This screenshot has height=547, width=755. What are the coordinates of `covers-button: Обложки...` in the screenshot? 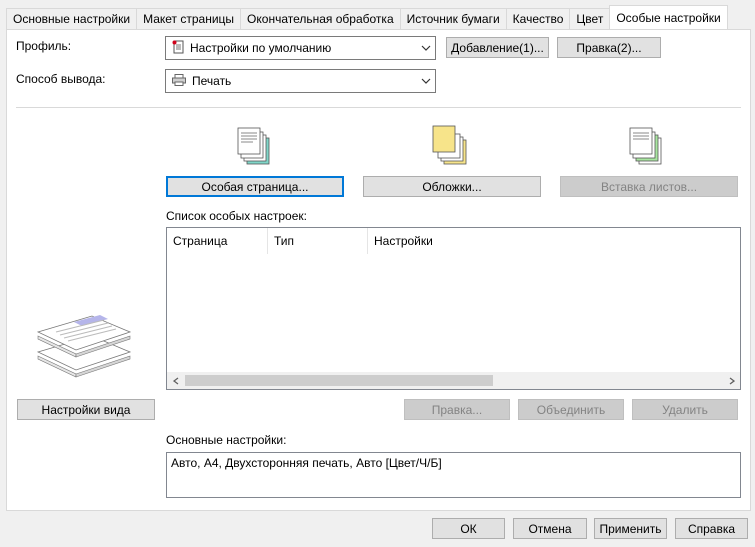 It's located at (452, 186).